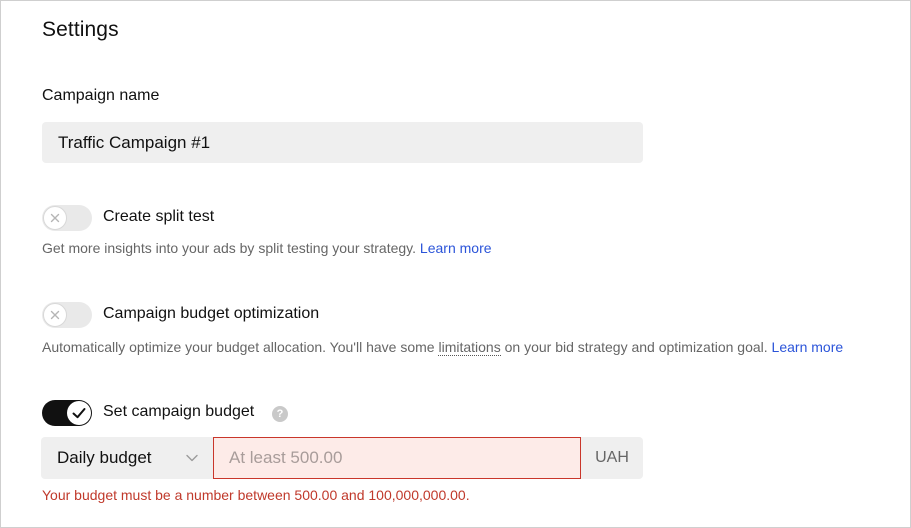 This screenshot has height=528, width=911. Describe the element at coordinates (179, 411) in the screenshot. I see `set-budget-label: Set campaign budget` at that location.